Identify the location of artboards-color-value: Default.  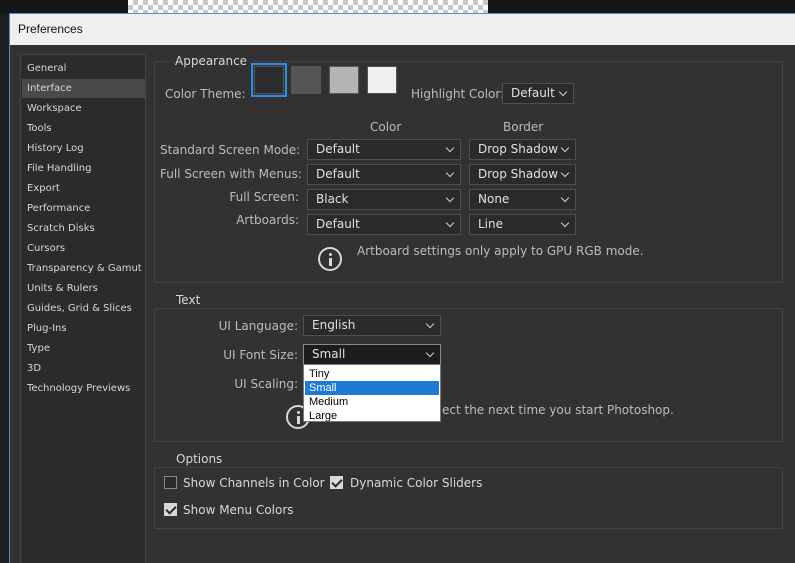
(338, 224).